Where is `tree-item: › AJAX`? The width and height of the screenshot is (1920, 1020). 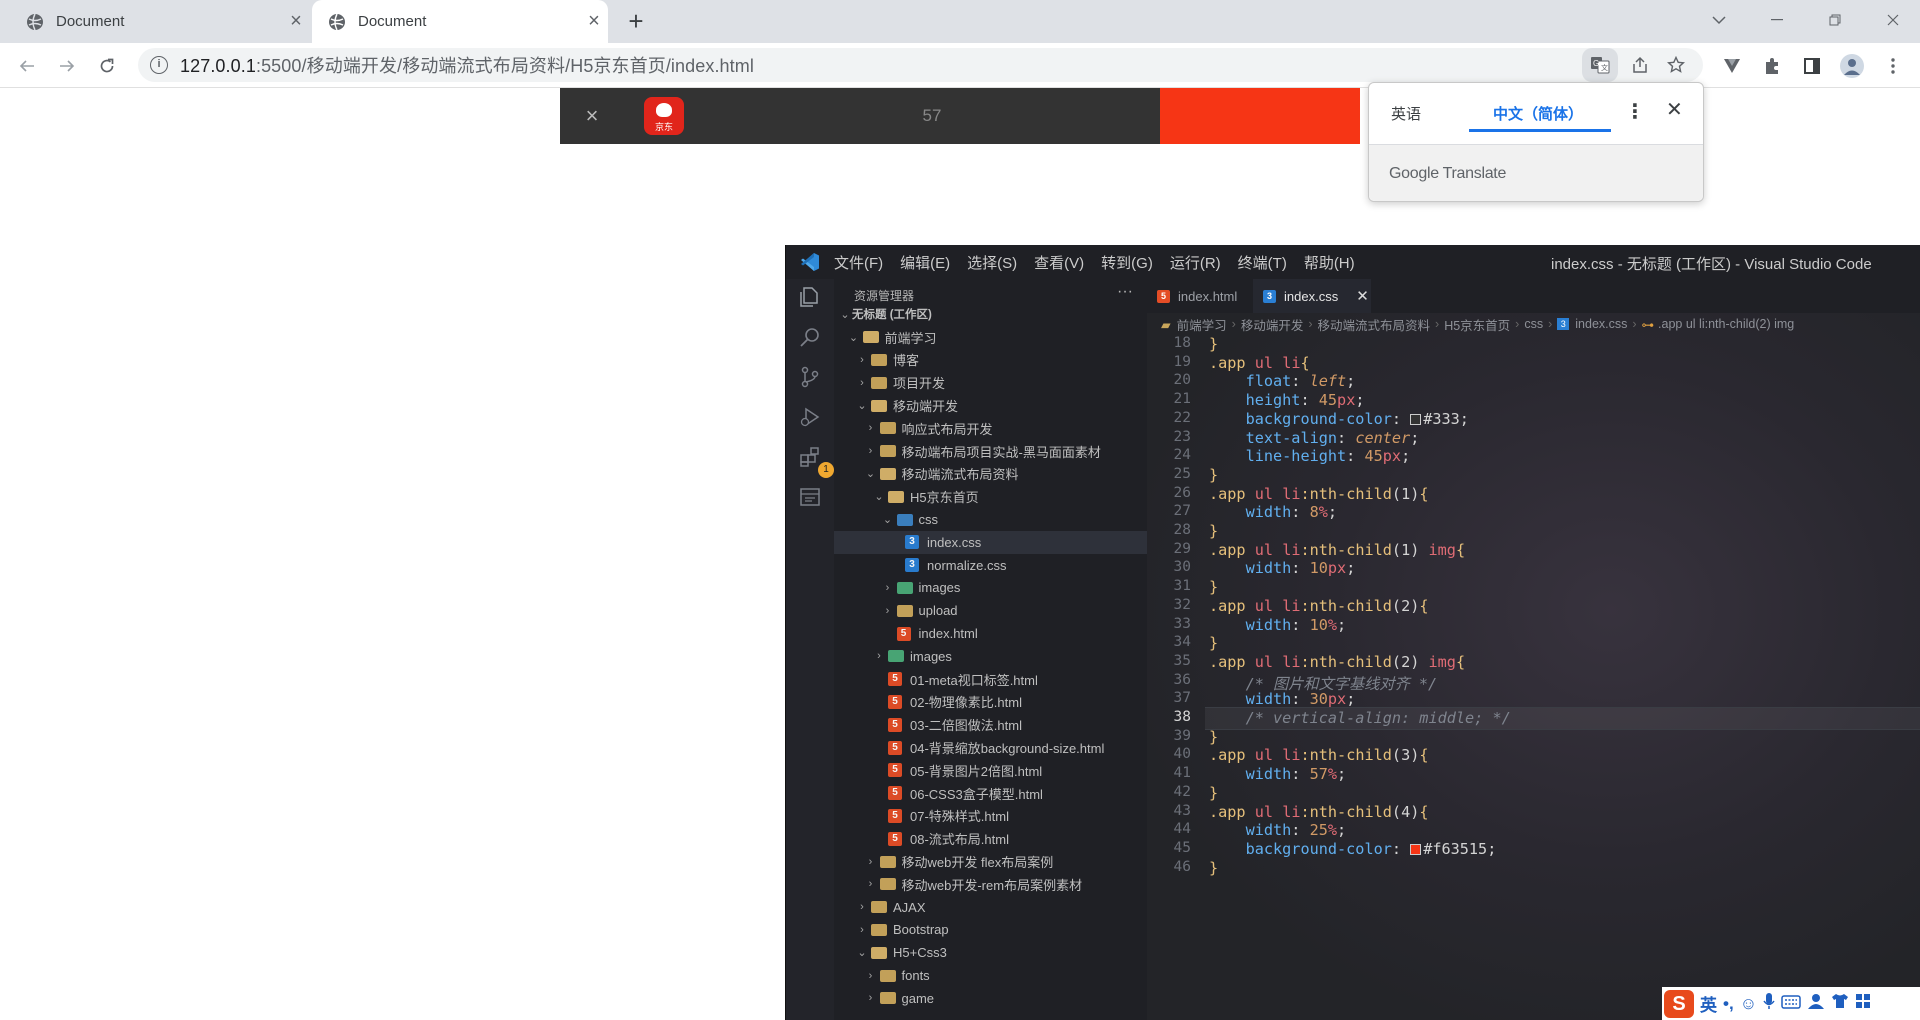
tree-item: › AJAX is located at coordinates (990, 907).